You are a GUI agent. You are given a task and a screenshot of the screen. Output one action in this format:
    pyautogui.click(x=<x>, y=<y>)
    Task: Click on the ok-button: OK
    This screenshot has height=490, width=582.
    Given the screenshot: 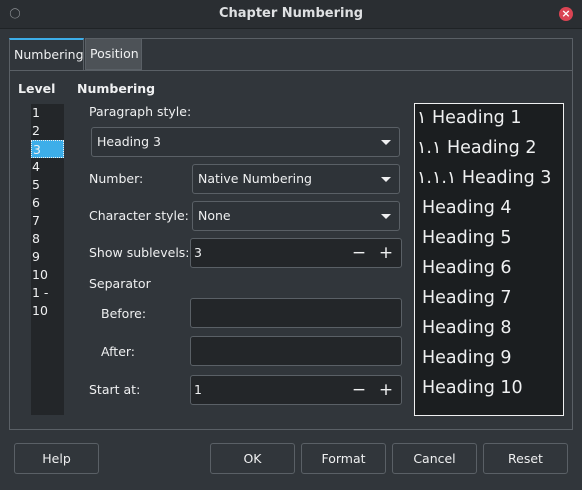 What is the action you would take?
    pyautogui.click(x=252, y=458)
    